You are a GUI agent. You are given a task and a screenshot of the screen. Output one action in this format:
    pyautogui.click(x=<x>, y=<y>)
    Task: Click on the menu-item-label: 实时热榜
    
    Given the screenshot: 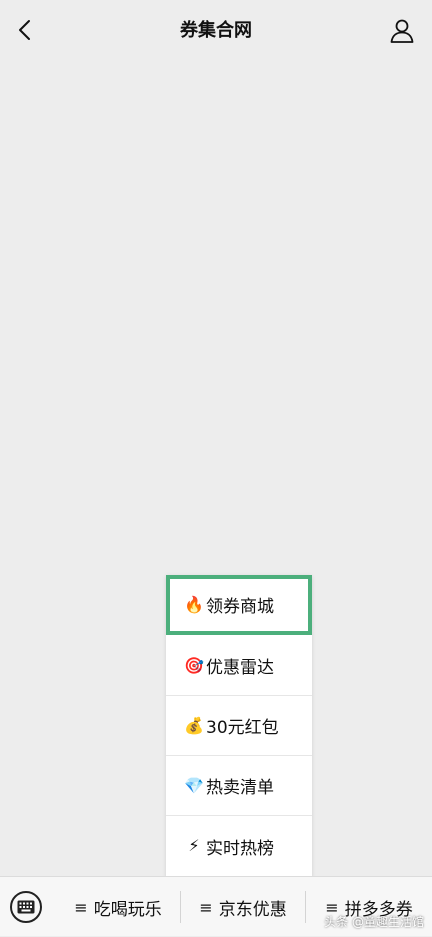 What is the action you would take?
    pyautogui.click(x=240, y=848)
    